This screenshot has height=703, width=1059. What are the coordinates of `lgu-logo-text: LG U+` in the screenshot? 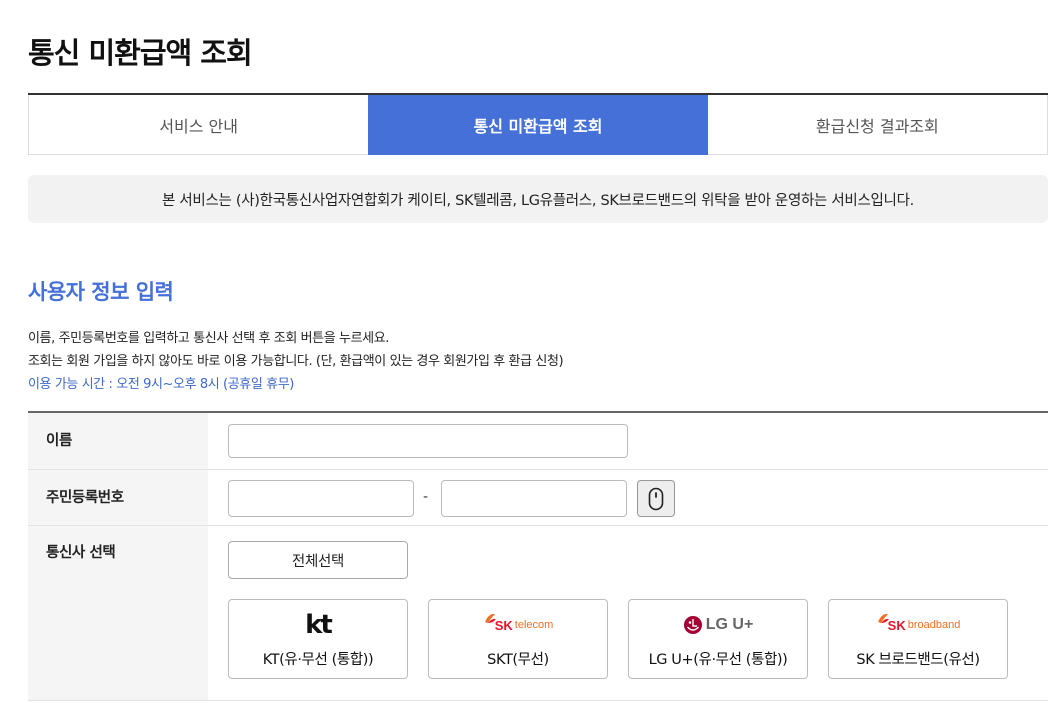 It's located at (729, 624).